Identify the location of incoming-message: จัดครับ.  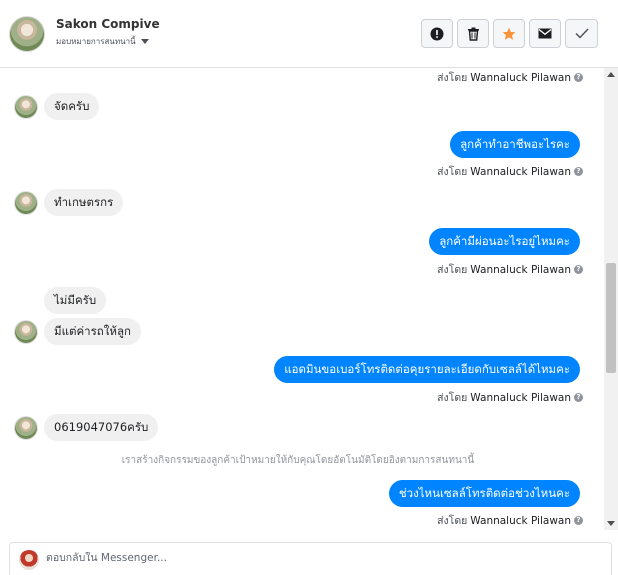
(72, 106).